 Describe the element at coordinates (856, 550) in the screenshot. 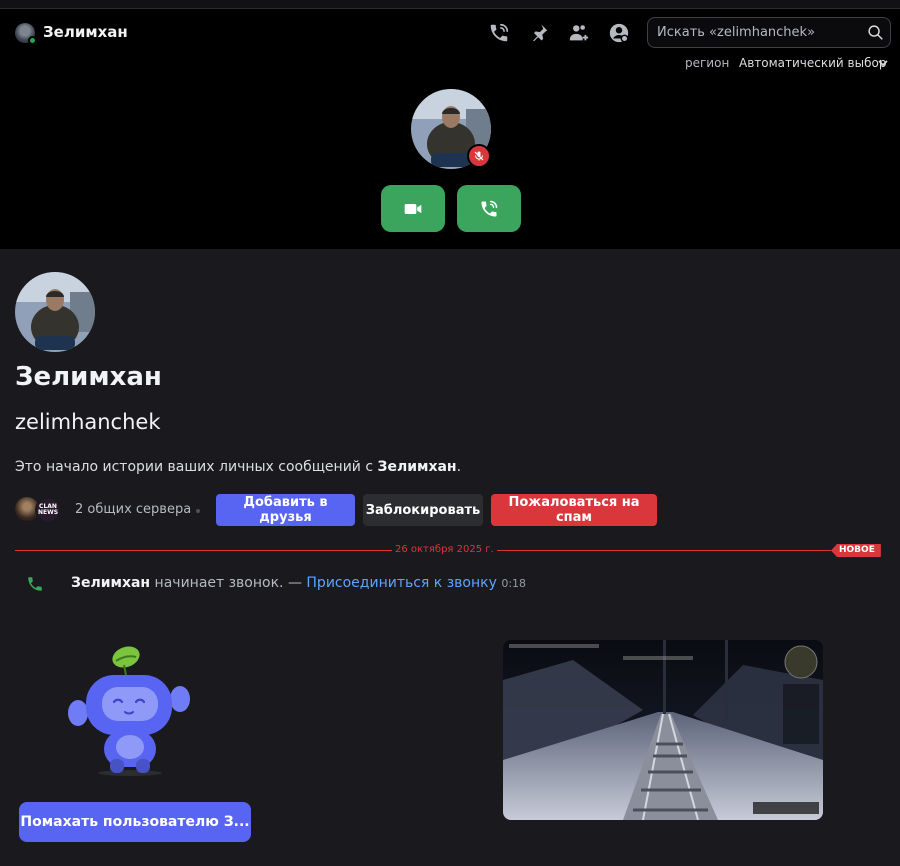

I see `new-badge: НОВОЕ` at that location.